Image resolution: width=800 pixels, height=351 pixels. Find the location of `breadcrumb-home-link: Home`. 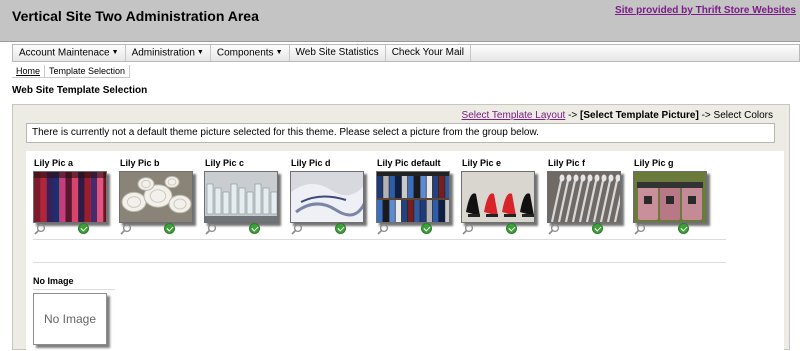

breadcrumb-home-link: Home is located at coordinates (29, 71).